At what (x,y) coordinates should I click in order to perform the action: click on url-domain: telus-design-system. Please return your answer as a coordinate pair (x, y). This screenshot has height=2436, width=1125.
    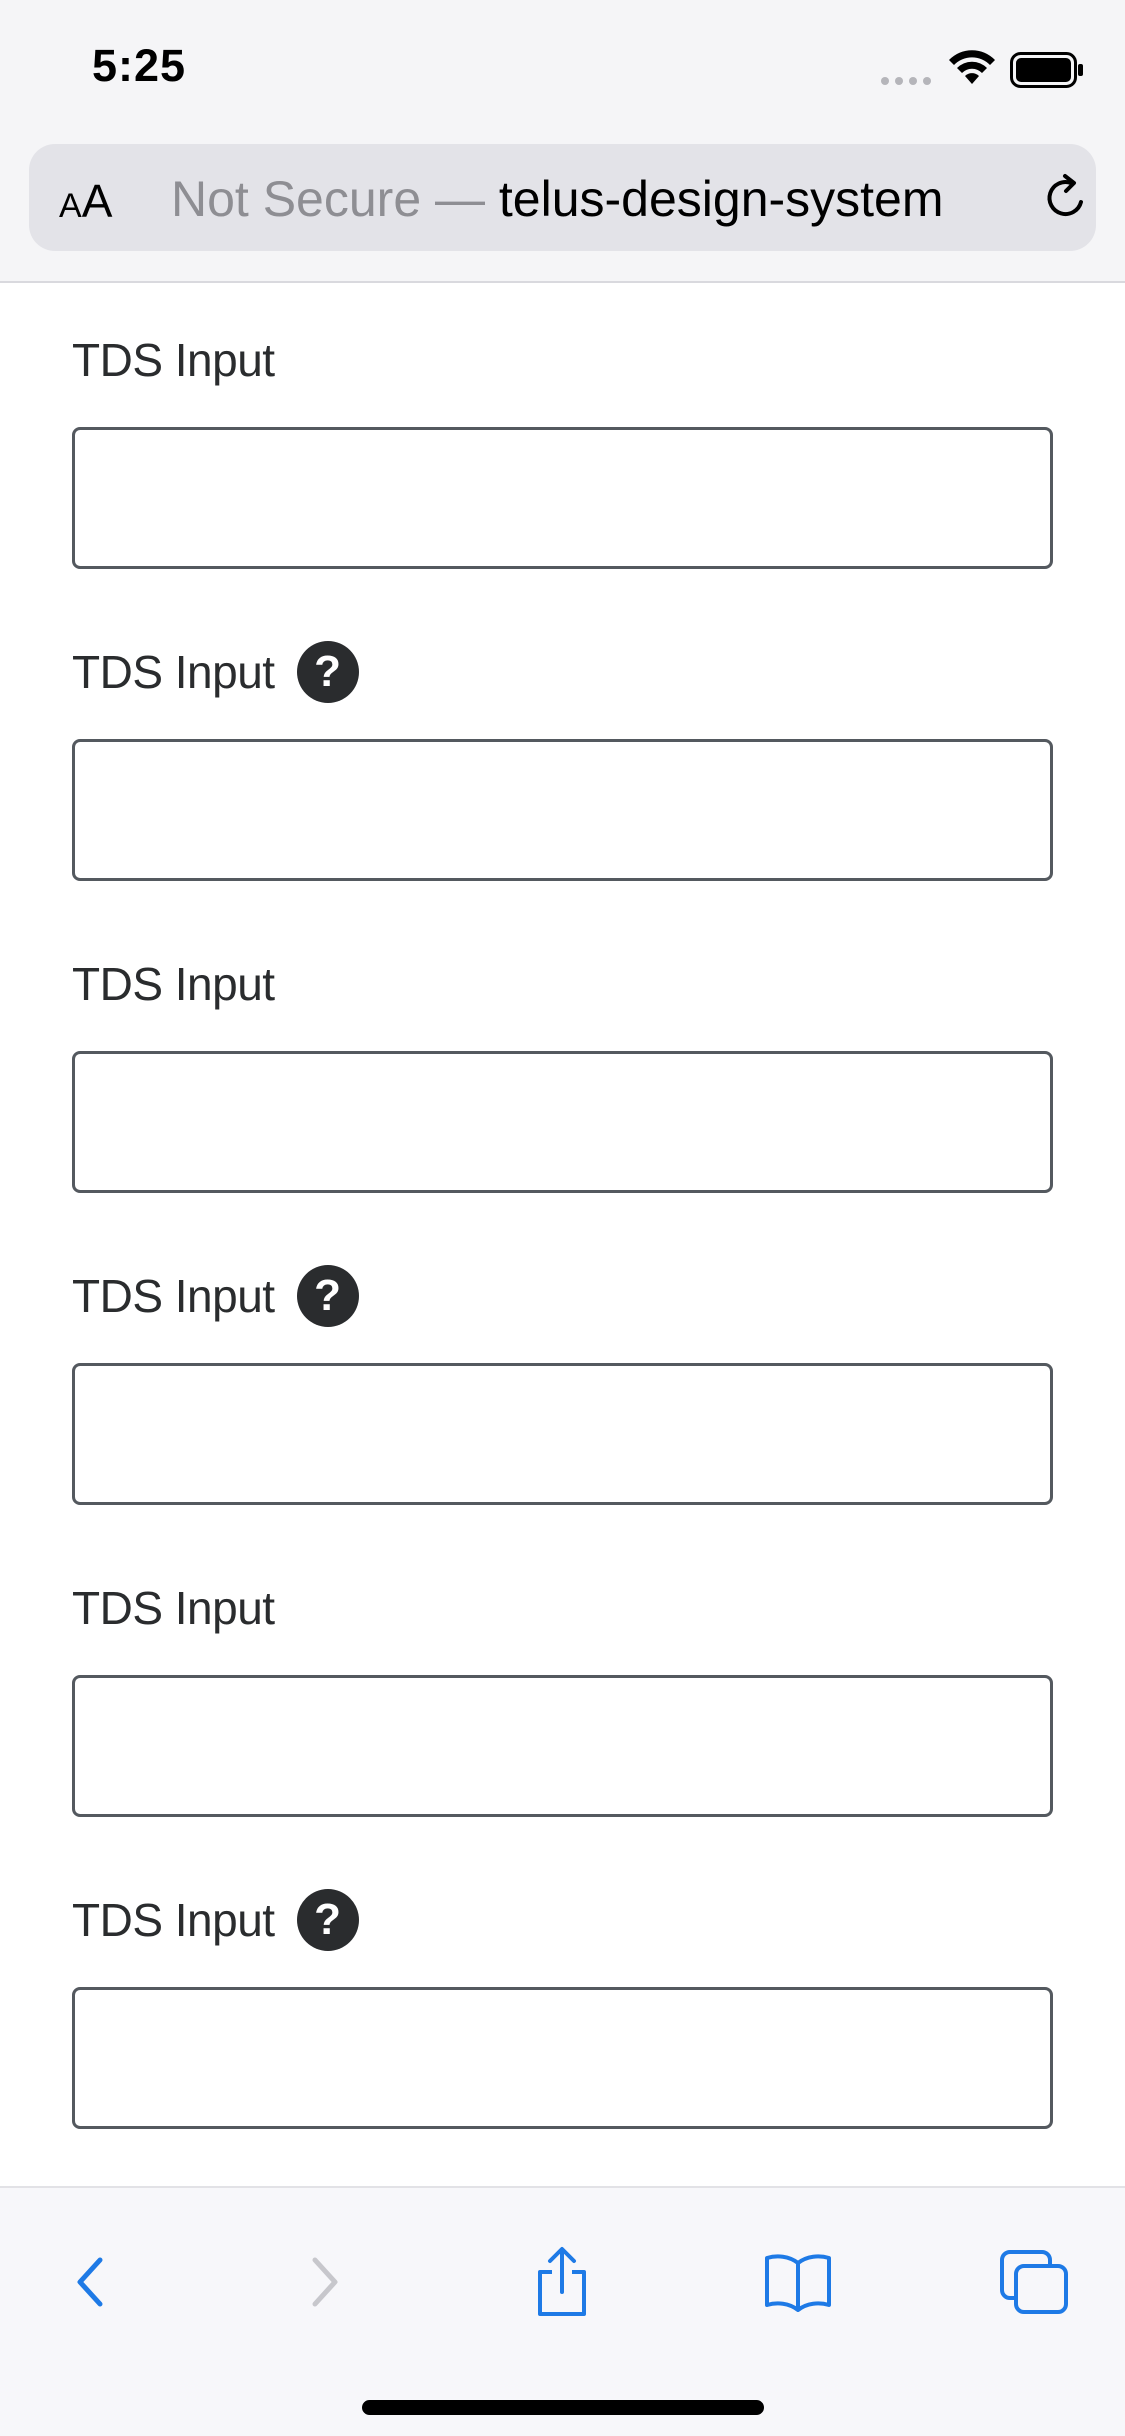
    Looking at the image, I should click on (721, 199).